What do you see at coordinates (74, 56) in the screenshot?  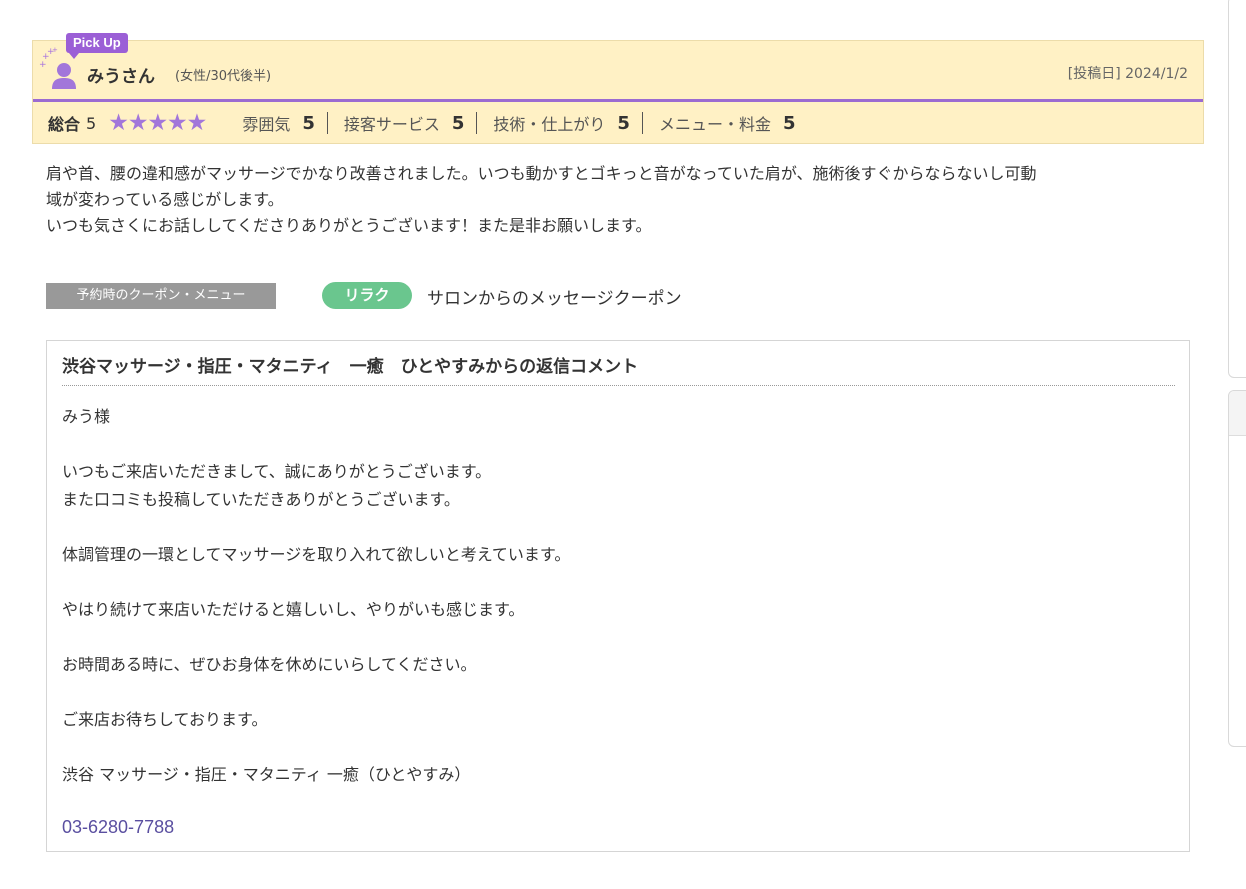 I see `pickup-badge-tail` at bounding box center [74, 56].